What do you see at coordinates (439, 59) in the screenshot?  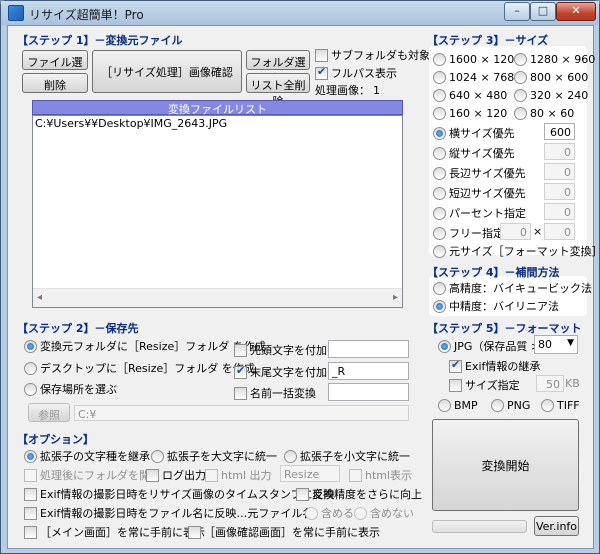 I see `size-1600-radio-dot` at bounding box center [439, 59].